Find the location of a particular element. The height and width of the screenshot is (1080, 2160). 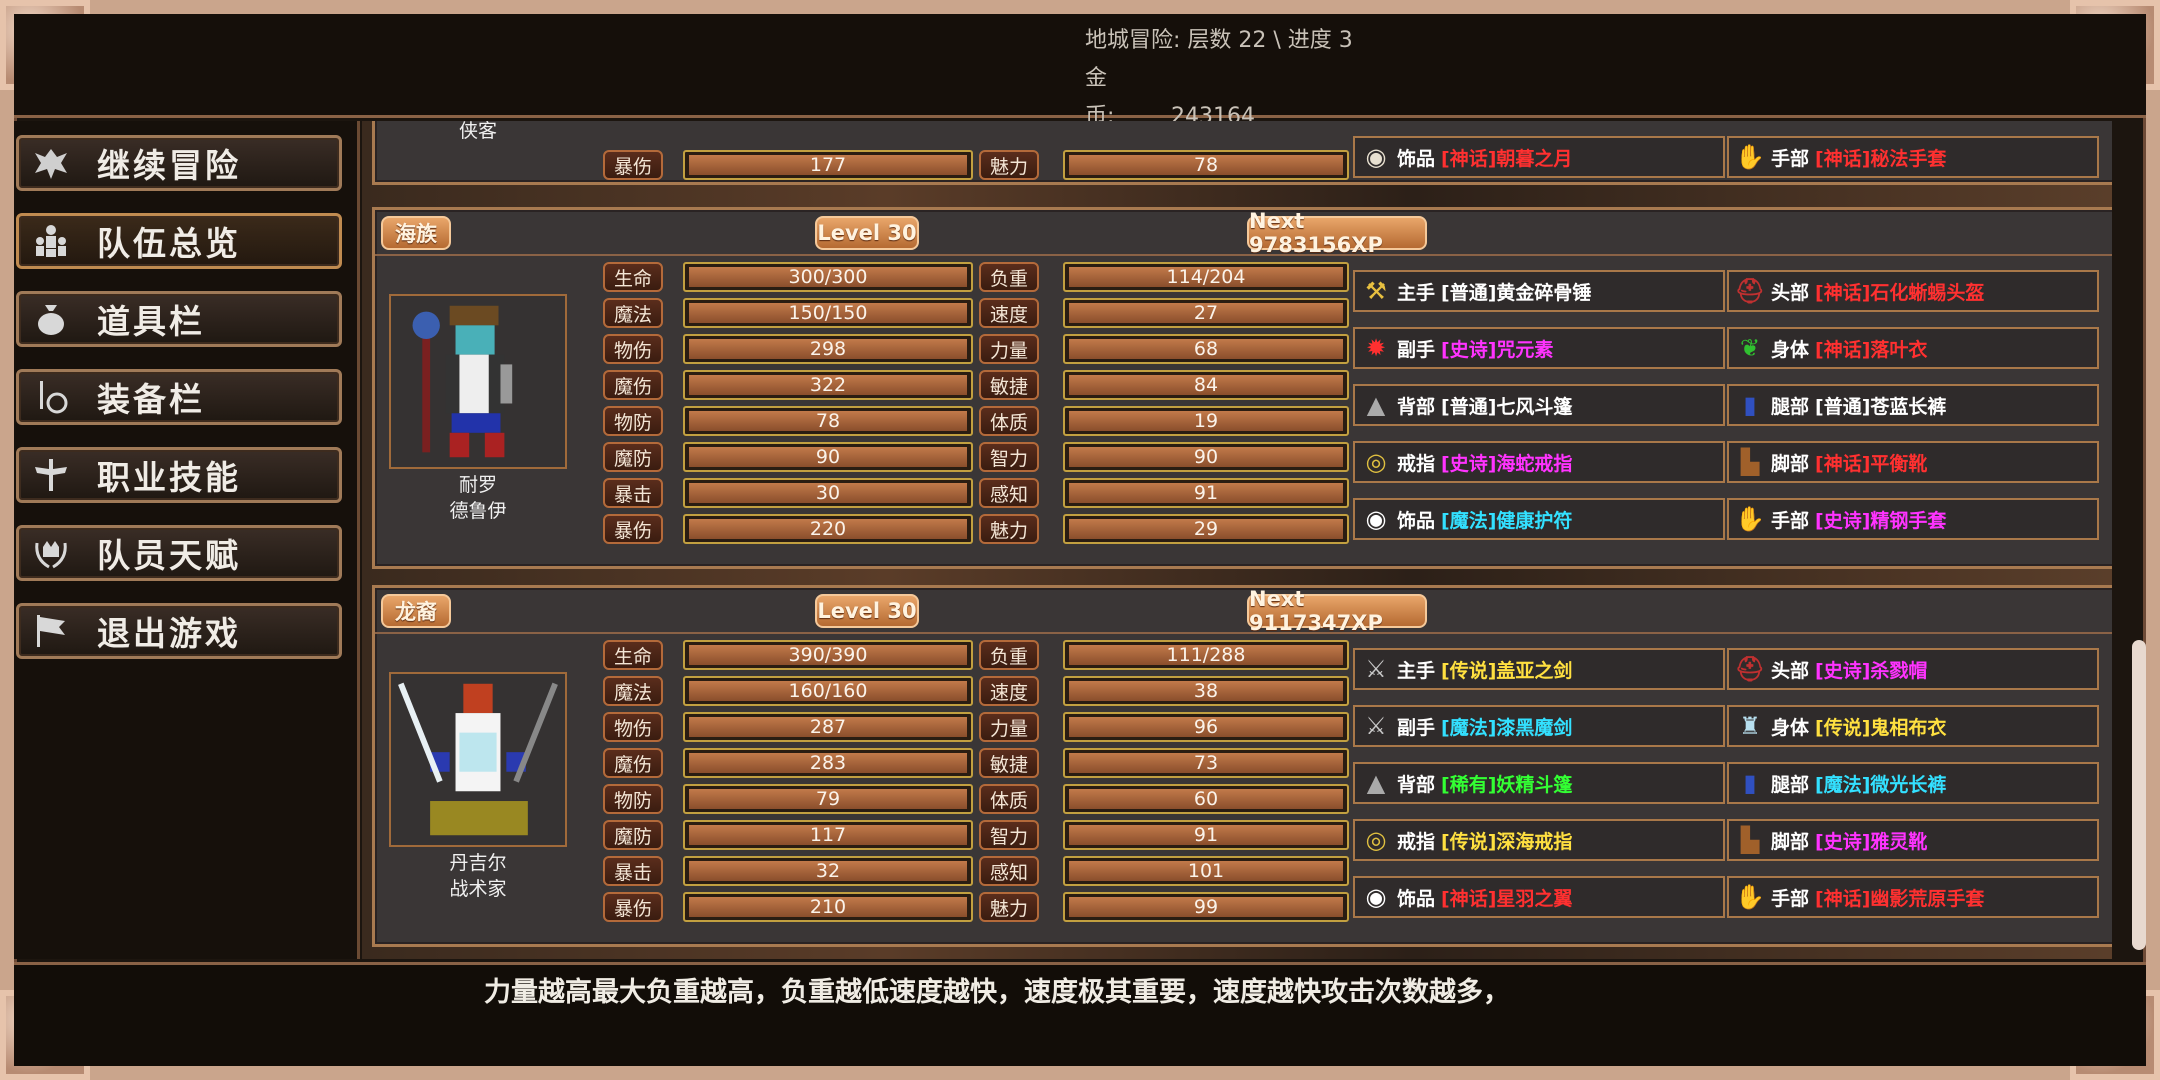

stat-bar: 99 is located at coordinates (1206, 907).